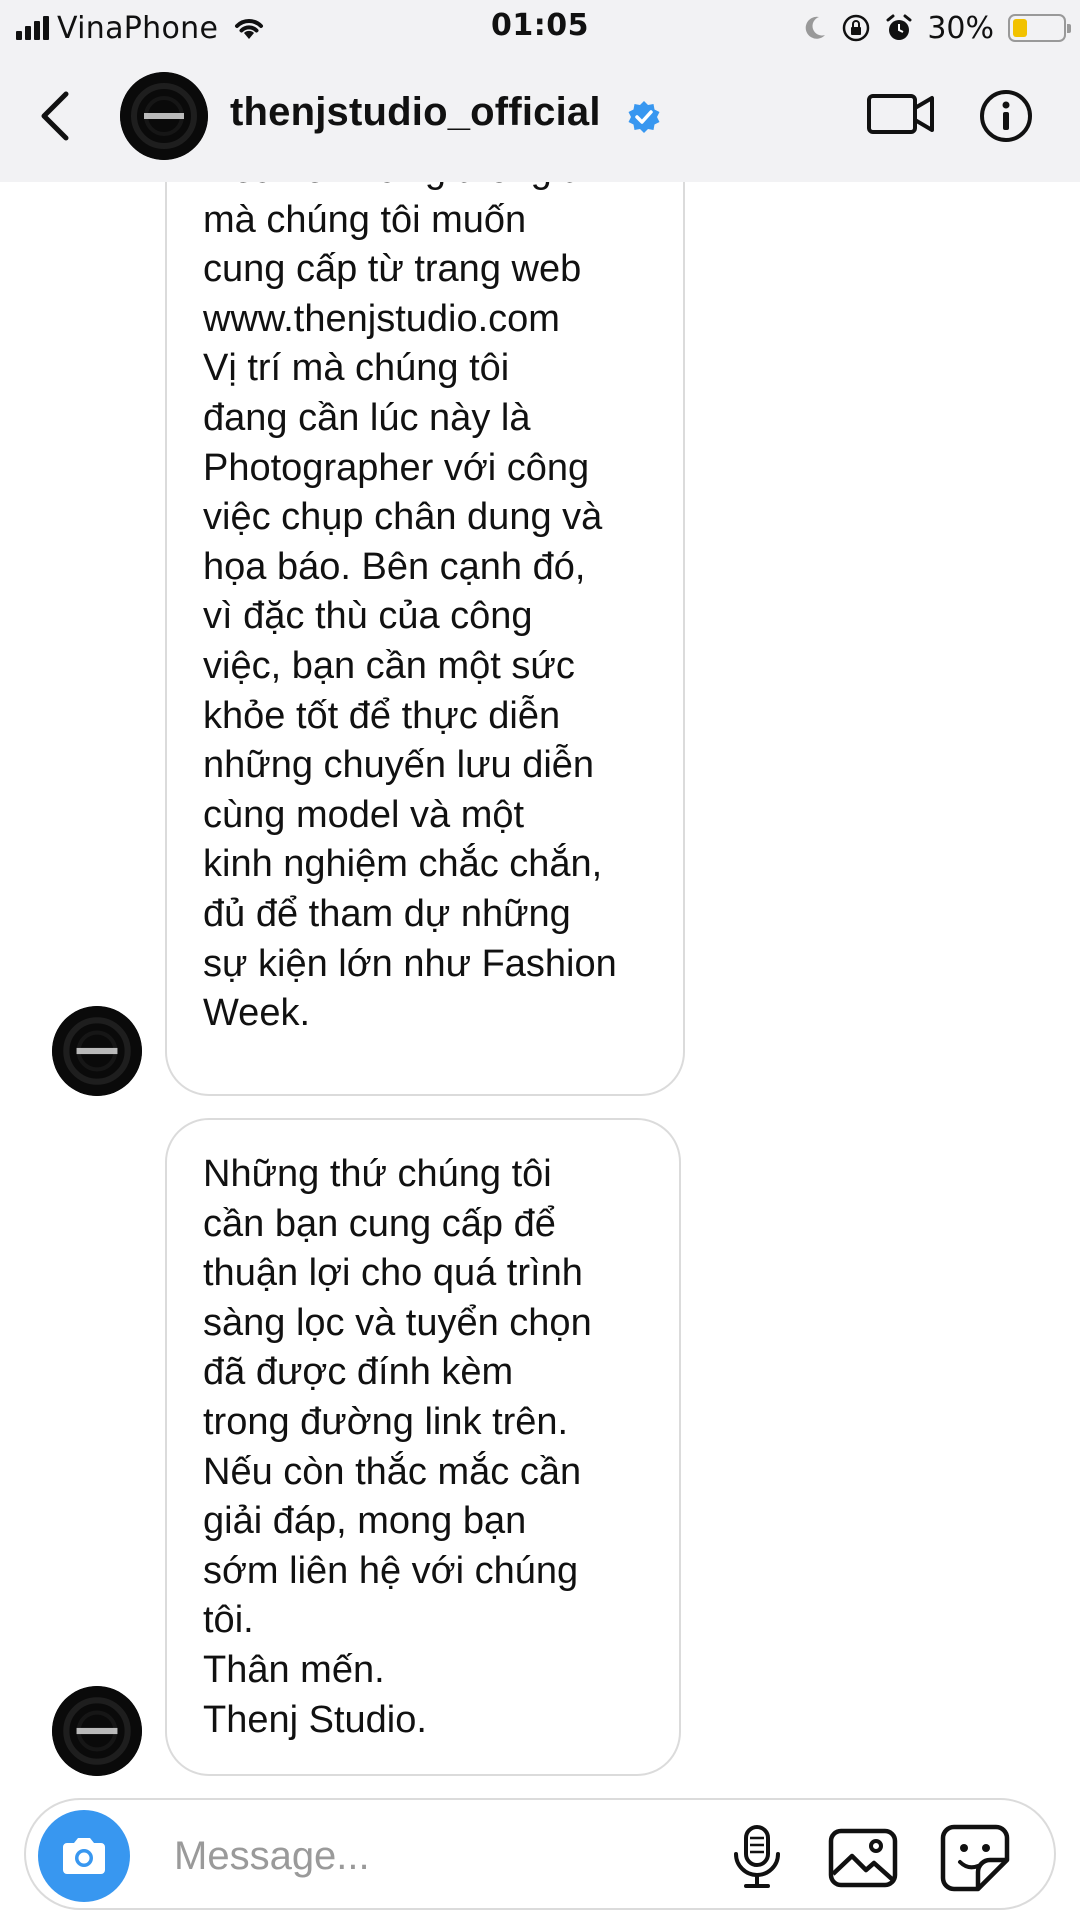  I want to click on moon-icon, so click(816, 27).